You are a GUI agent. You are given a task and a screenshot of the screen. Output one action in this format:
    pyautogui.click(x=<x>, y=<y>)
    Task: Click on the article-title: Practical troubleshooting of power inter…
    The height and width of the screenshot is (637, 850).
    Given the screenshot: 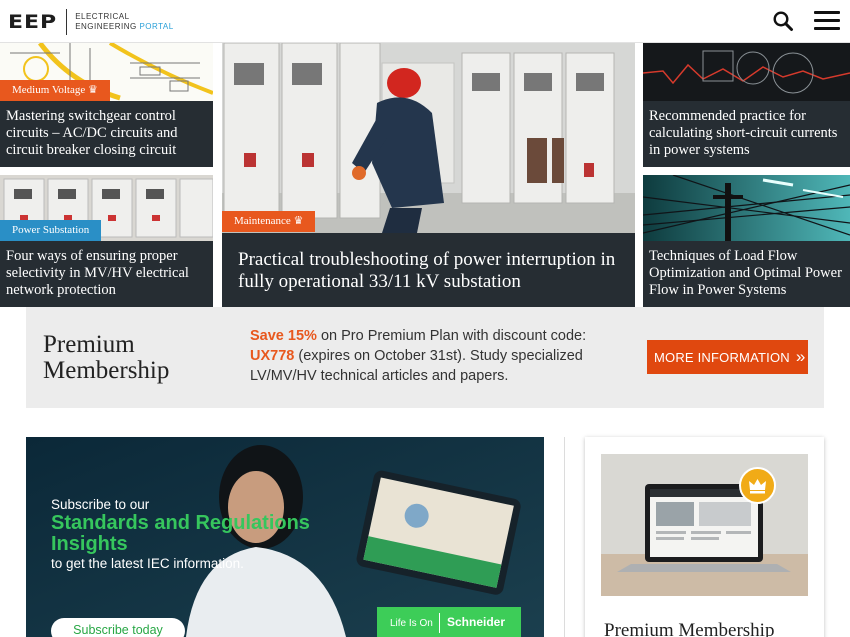 What is the action you would take?
    pyautogui.click(x=428, y=270)
    